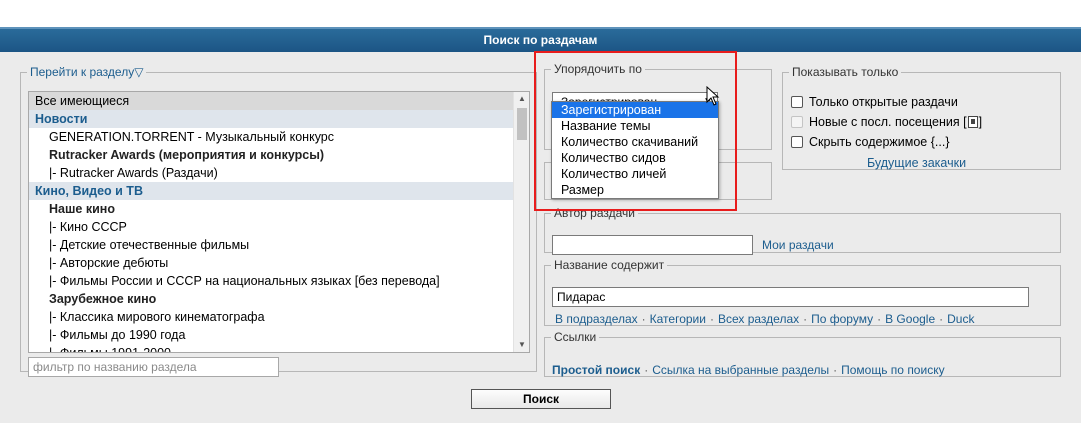  I want to click on forum-filter-input, so click(153, 367).